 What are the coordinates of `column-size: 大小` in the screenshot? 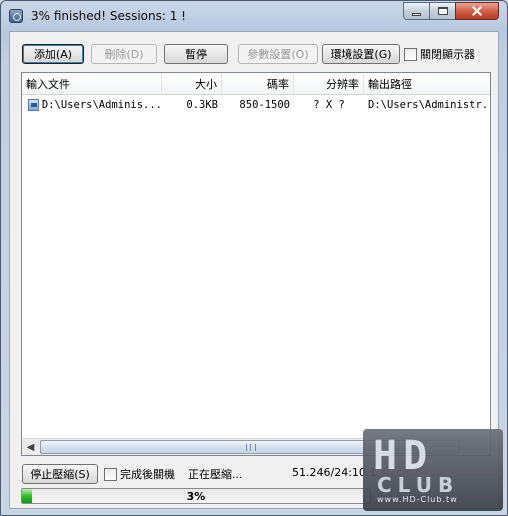 It's located at (192, 84).